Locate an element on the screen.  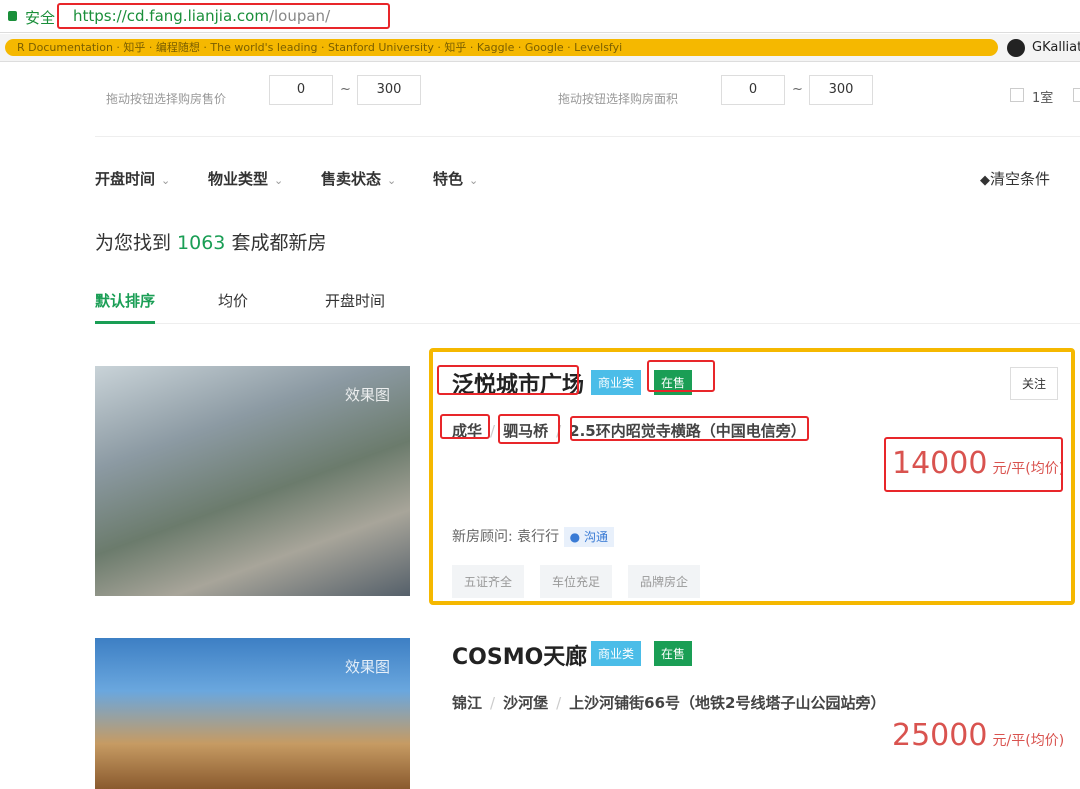
listing-location: 锦江 / 沙河堡 / 上沙河铺街66号（地铁2号线塔子山公园站旁） is located at coordinates (668, 702).